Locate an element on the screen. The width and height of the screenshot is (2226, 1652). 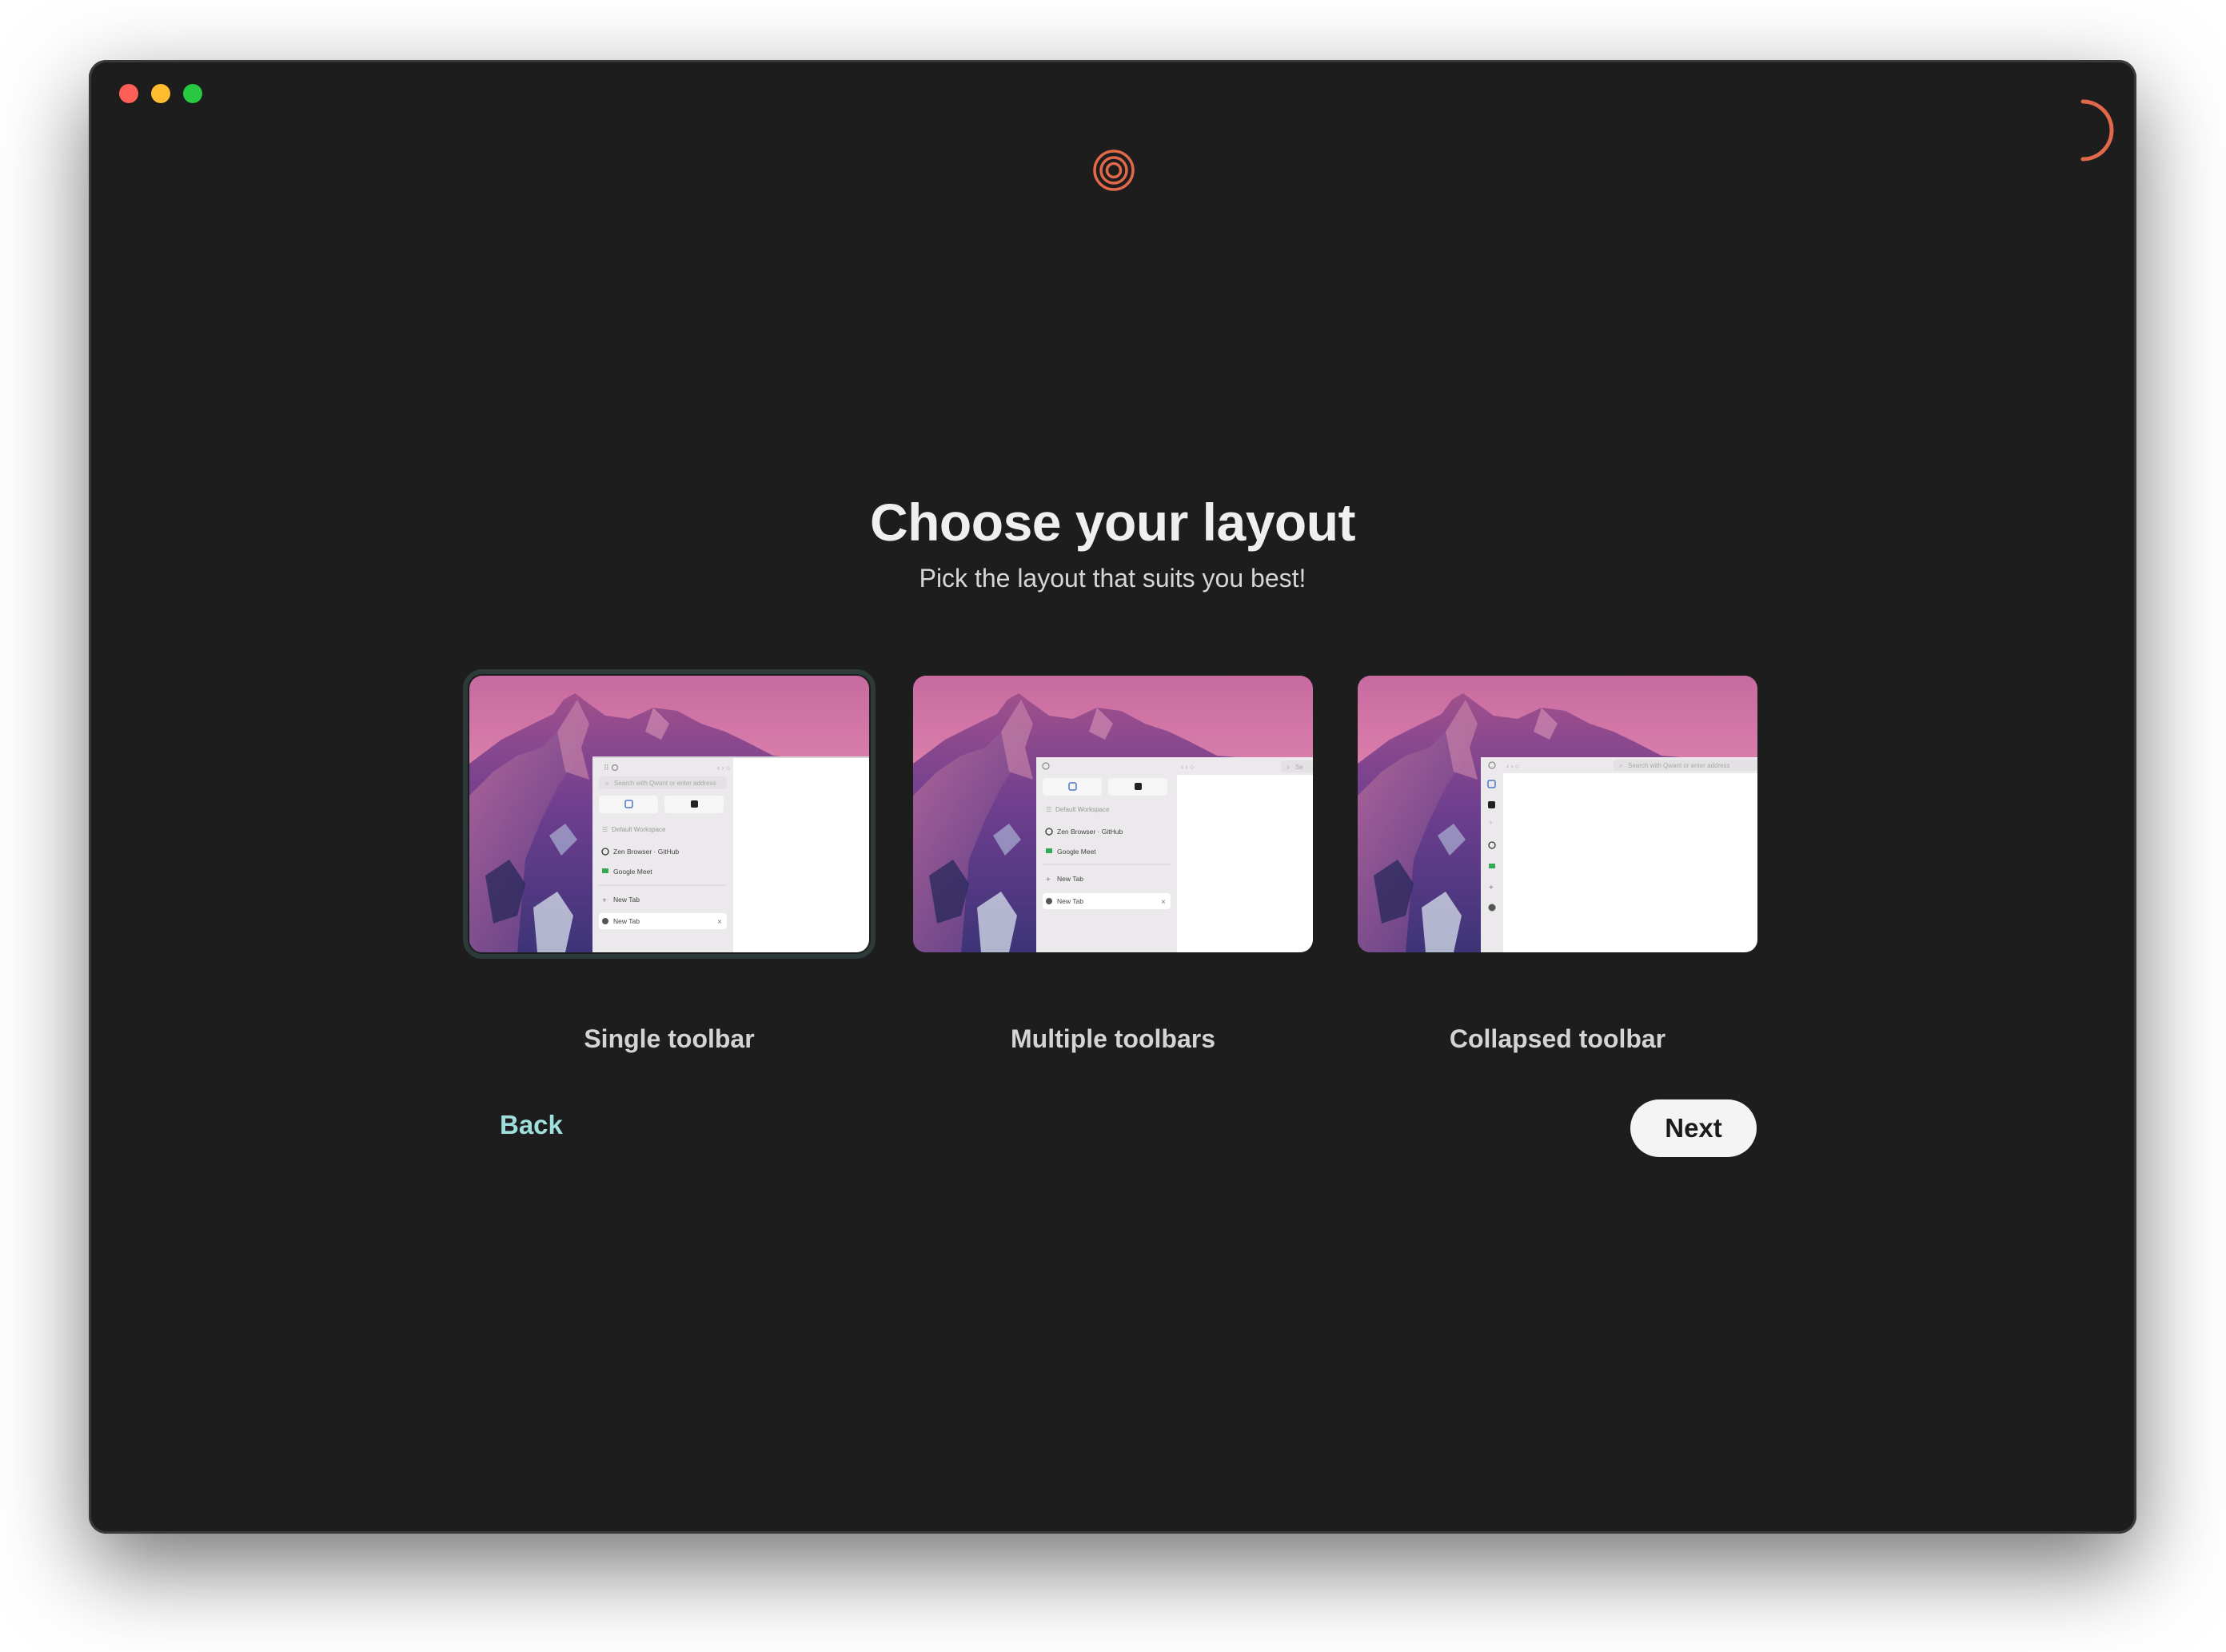
layout-label-collapsed-toolbar: Collapsed toolbar is located at coordinates (1557, 1038).